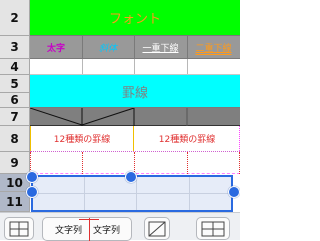 Image resolution: width=320 pixels, height=241 pixels. I want to click on grid-style-button, so click(19, 228).